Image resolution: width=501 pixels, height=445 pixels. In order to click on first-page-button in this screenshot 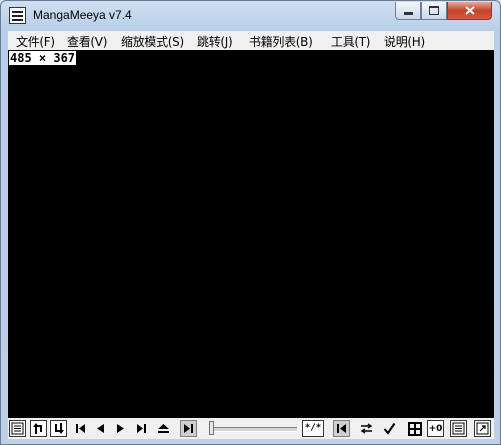, I will do `click(80, 428)`.